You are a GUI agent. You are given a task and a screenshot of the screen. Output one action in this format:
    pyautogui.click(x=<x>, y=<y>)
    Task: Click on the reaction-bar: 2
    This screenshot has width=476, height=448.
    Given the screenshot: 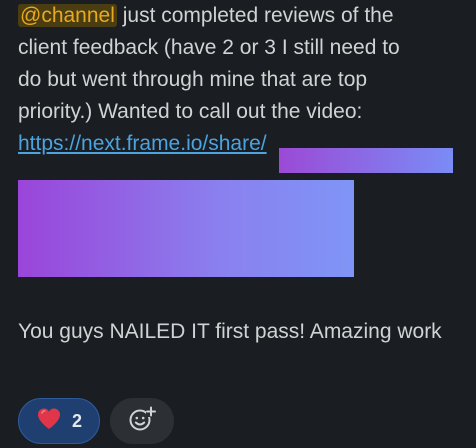 What is the action you would take?
    pyautogui.click(x=96, y=422)
    